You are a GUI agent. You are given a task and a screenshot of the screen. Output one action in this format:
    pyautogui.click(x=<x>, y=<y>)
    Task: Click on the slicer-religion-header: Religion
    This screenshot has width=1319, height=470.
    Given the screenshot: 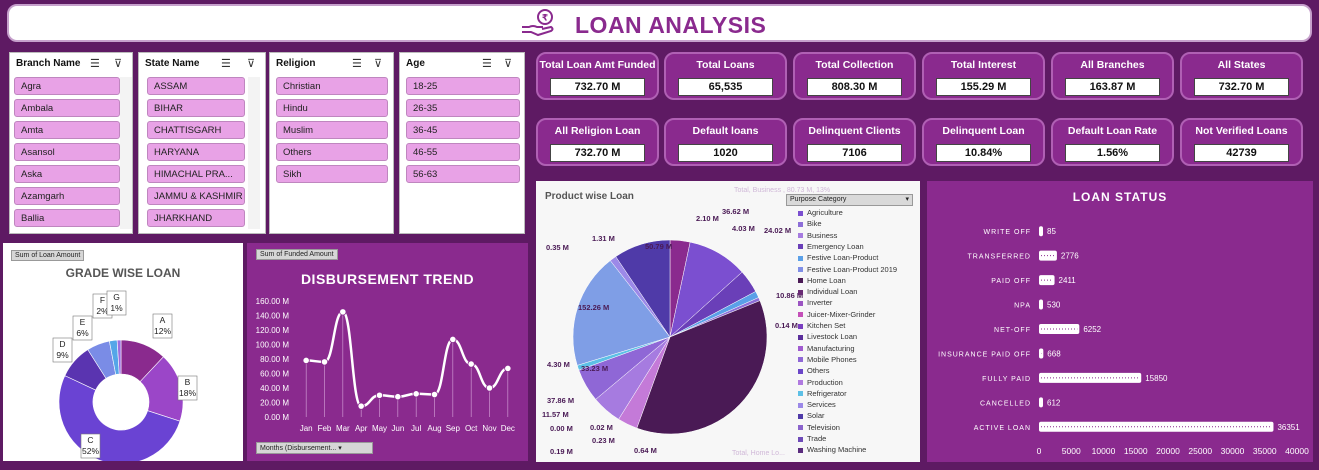 What is the action you would take?
    pyautogui.click(x=296, y=63)
    